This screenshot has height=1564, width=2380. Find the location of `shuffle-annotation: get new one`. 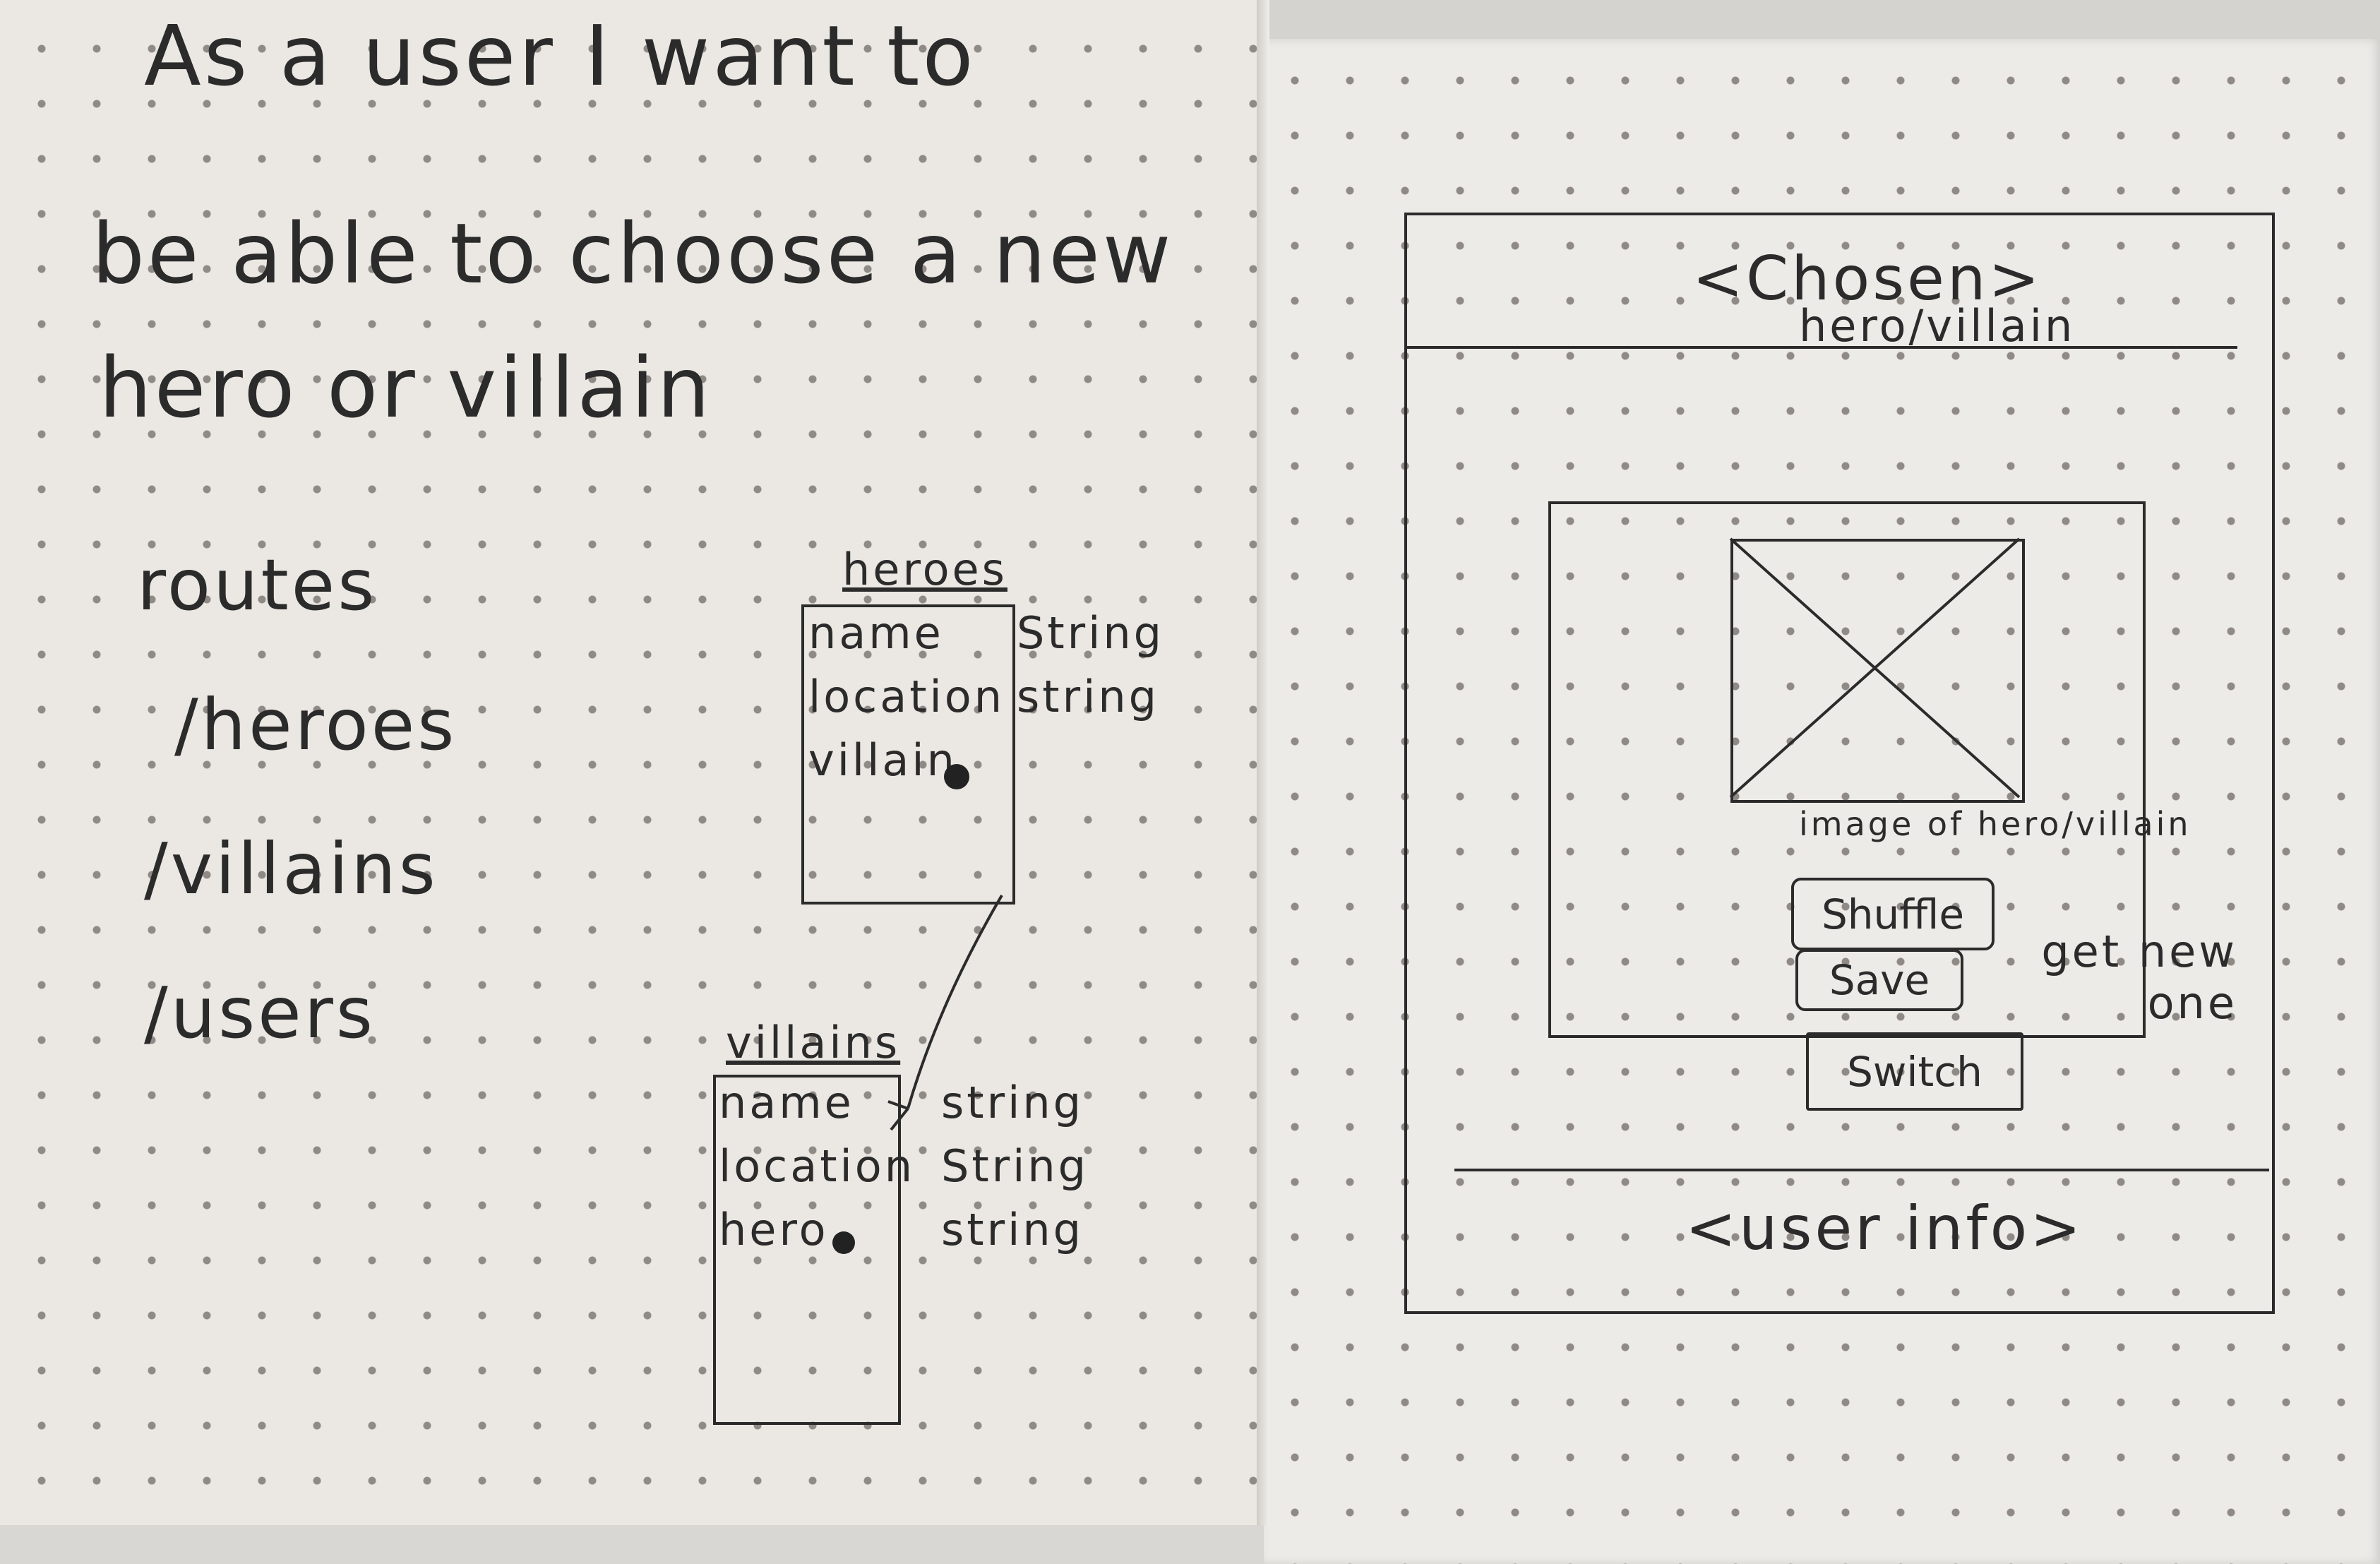

shuffle-annotation: get new one is located at coordinates (2139, 977).